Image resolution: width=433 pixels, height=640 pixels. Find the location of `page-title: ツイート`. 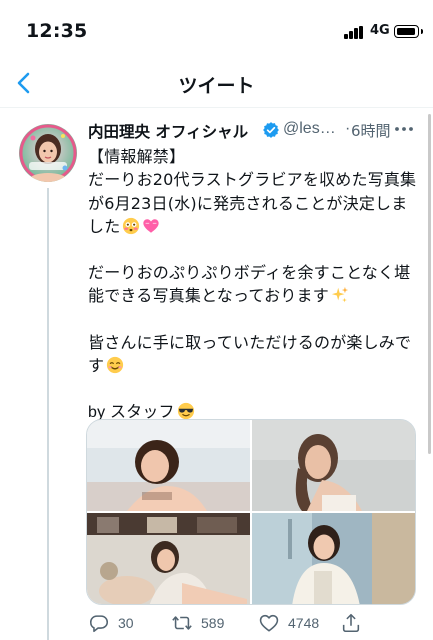

page-title: ツイート is located at coordinates (216, 86).